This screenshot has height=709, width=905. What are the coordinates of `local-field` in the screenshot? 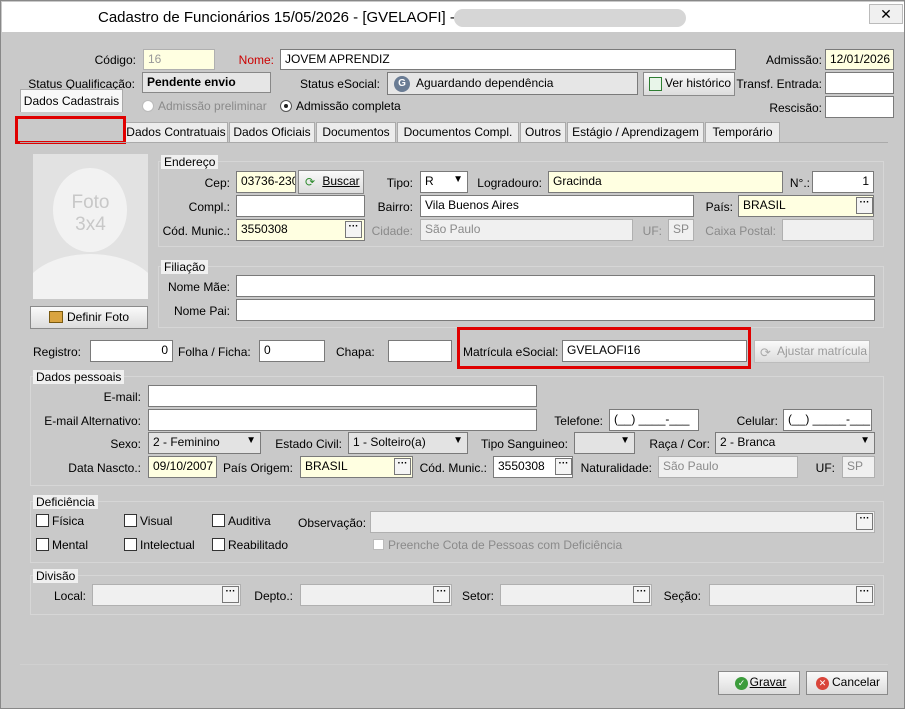 It's located at (166, 595).